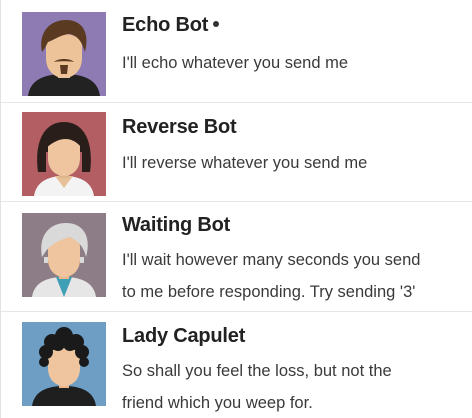 This screenshot has width=472, height=418. What do you see at coordinates (216, 23) in the screenshot?
I see `online-status-dot` at bounding box center [216, 23].